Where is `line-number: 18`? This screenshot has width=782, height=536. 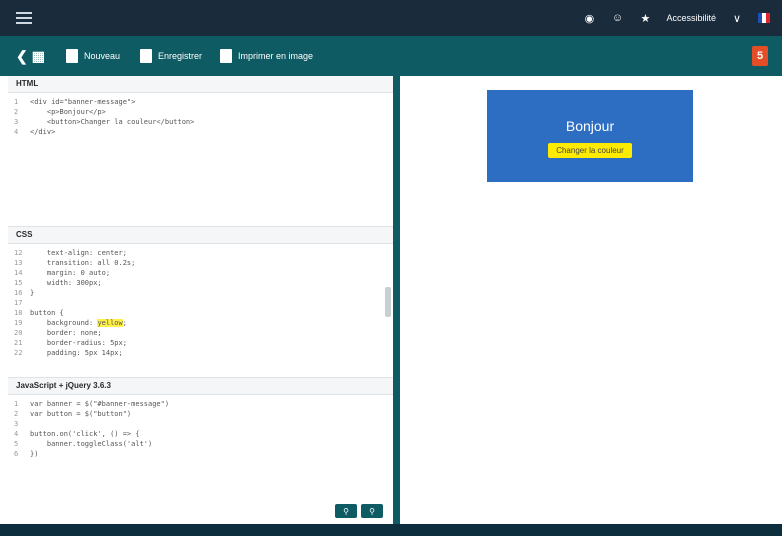
line-number: 18 is located at coordinates (18, 313).